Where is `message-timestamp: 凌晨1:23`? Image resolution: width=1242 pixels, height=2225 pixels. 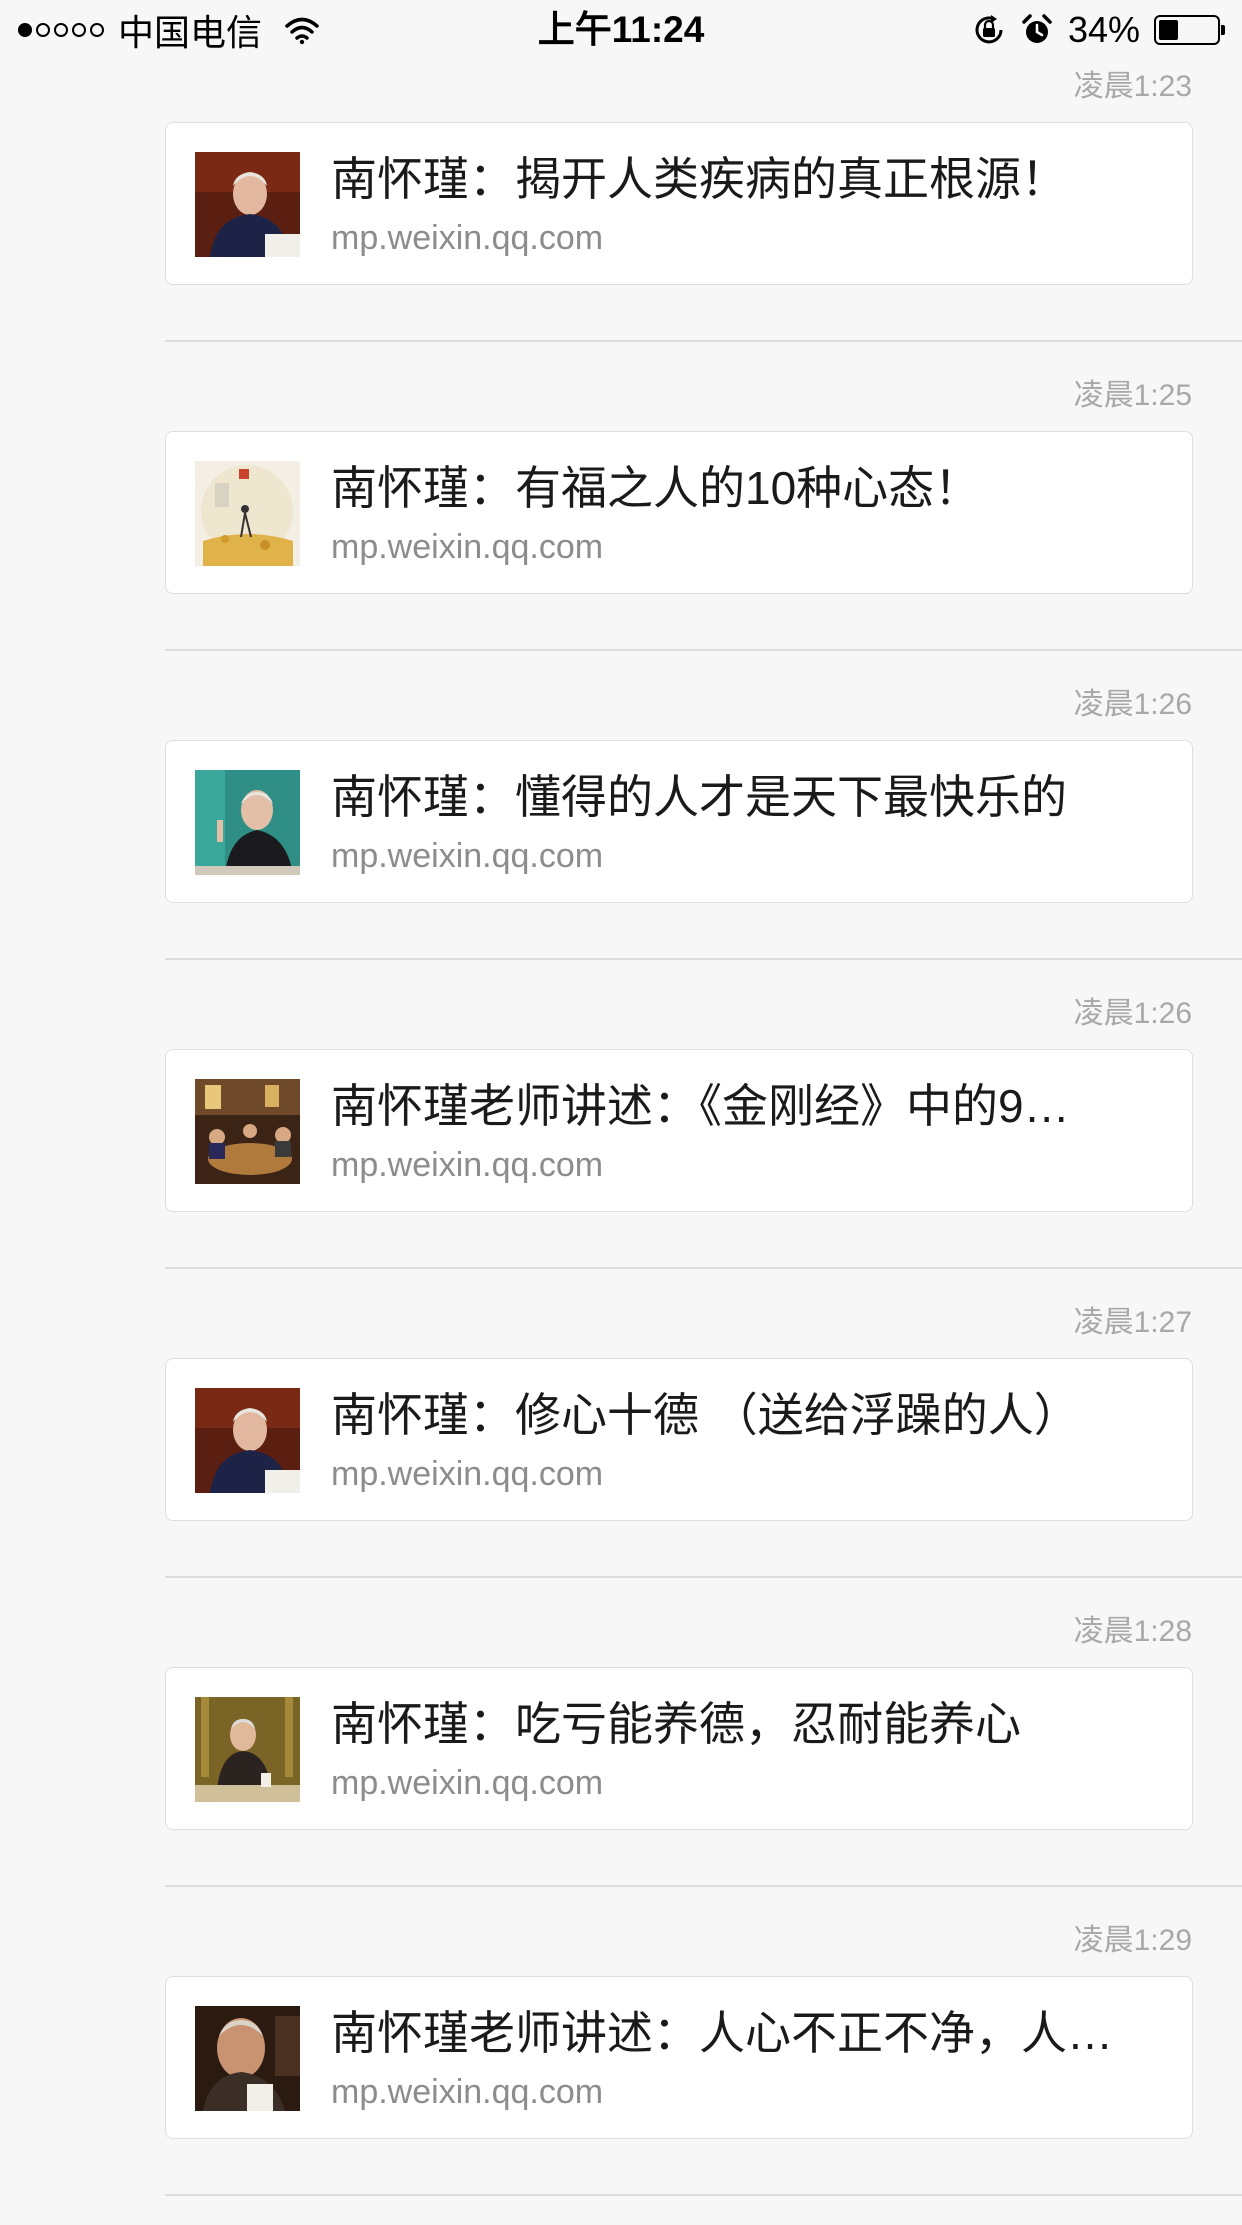 message-timestamp: 凌晨1:23 is located at coordinates (1132, 86).